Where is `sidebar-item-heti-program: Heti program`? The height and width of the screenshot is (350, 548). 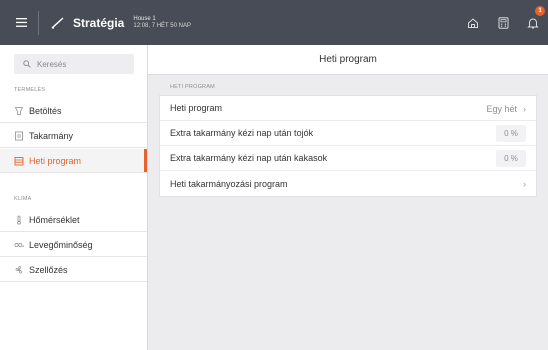 sidebar-item-heti-program: Heti program is located at coordinates (73, 161).